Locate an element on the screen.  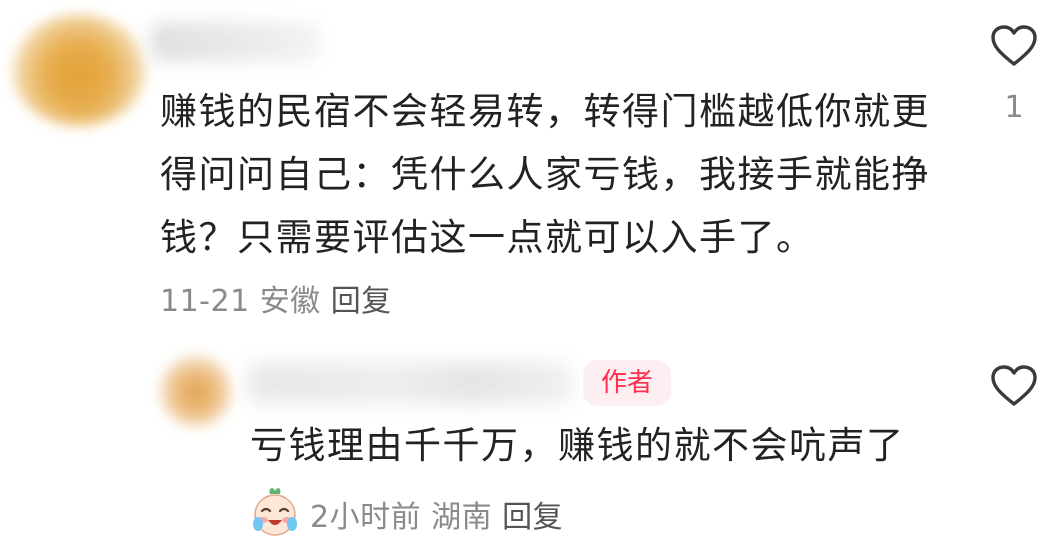
comment-like-count: 1 is located at coordinates (1014, 107).